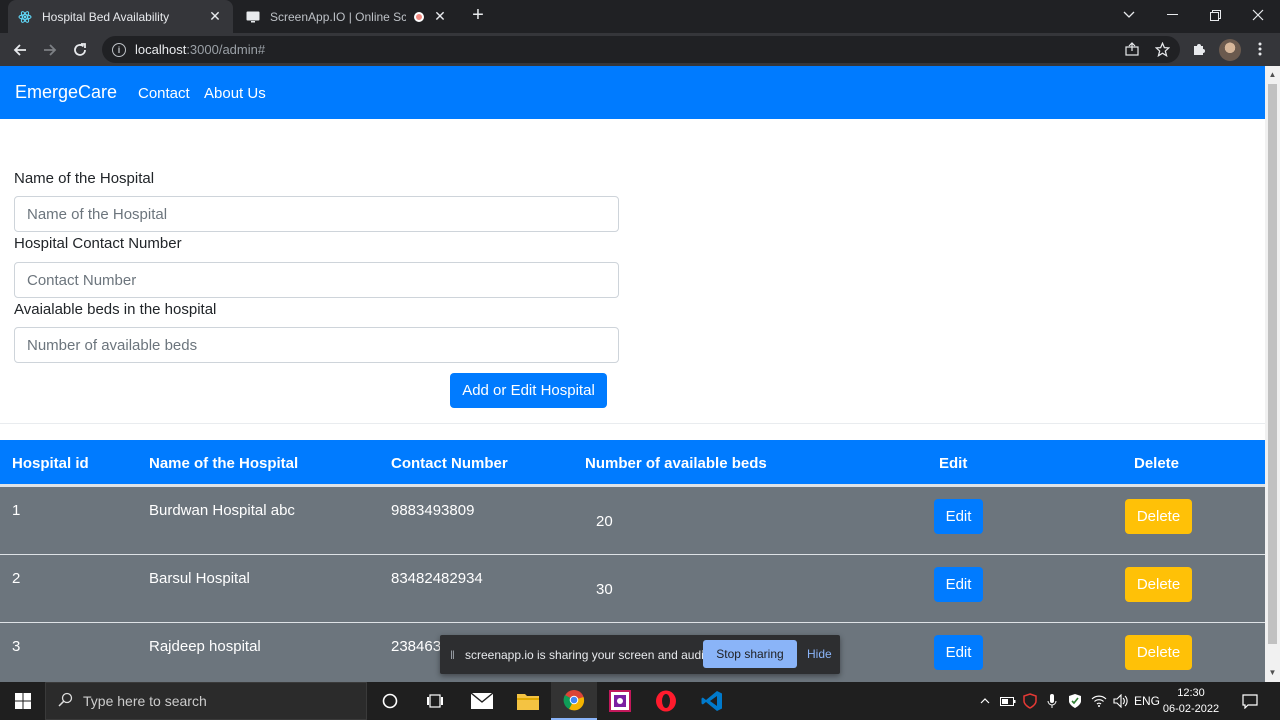  What do you see at coordinates (666, 701) in the screenshot?
I see `opera-icon` at bounding box center [666, 701].